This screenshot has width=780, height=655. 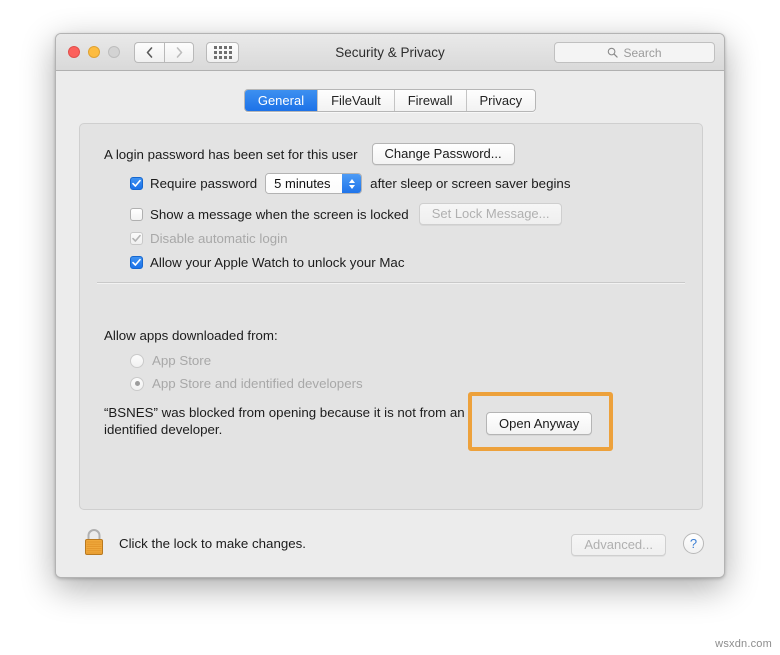 I want to click on traffic-light-group, so click(x=94, y=52).